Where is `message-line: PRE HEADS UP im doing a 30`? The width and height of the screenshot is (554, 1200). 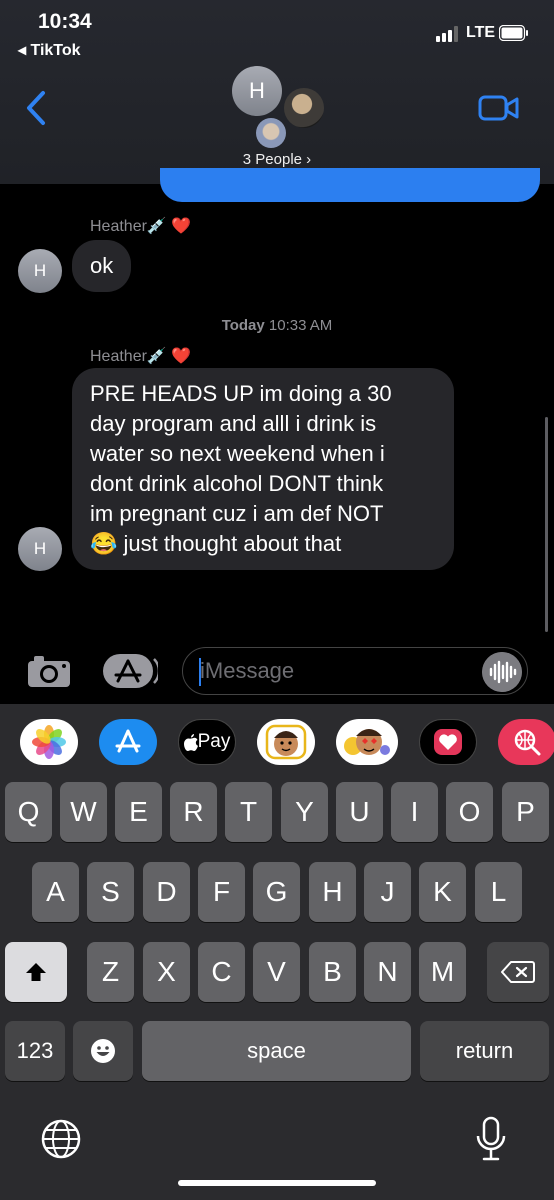 message-line: PRE HEADS UP im doing a 30 is located at coordinates (241, 393).